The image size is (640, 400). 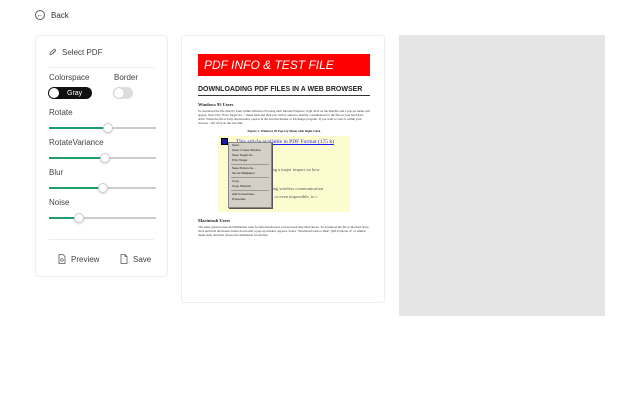 I want to click on rotate-slider, so click(x=102, y=128).